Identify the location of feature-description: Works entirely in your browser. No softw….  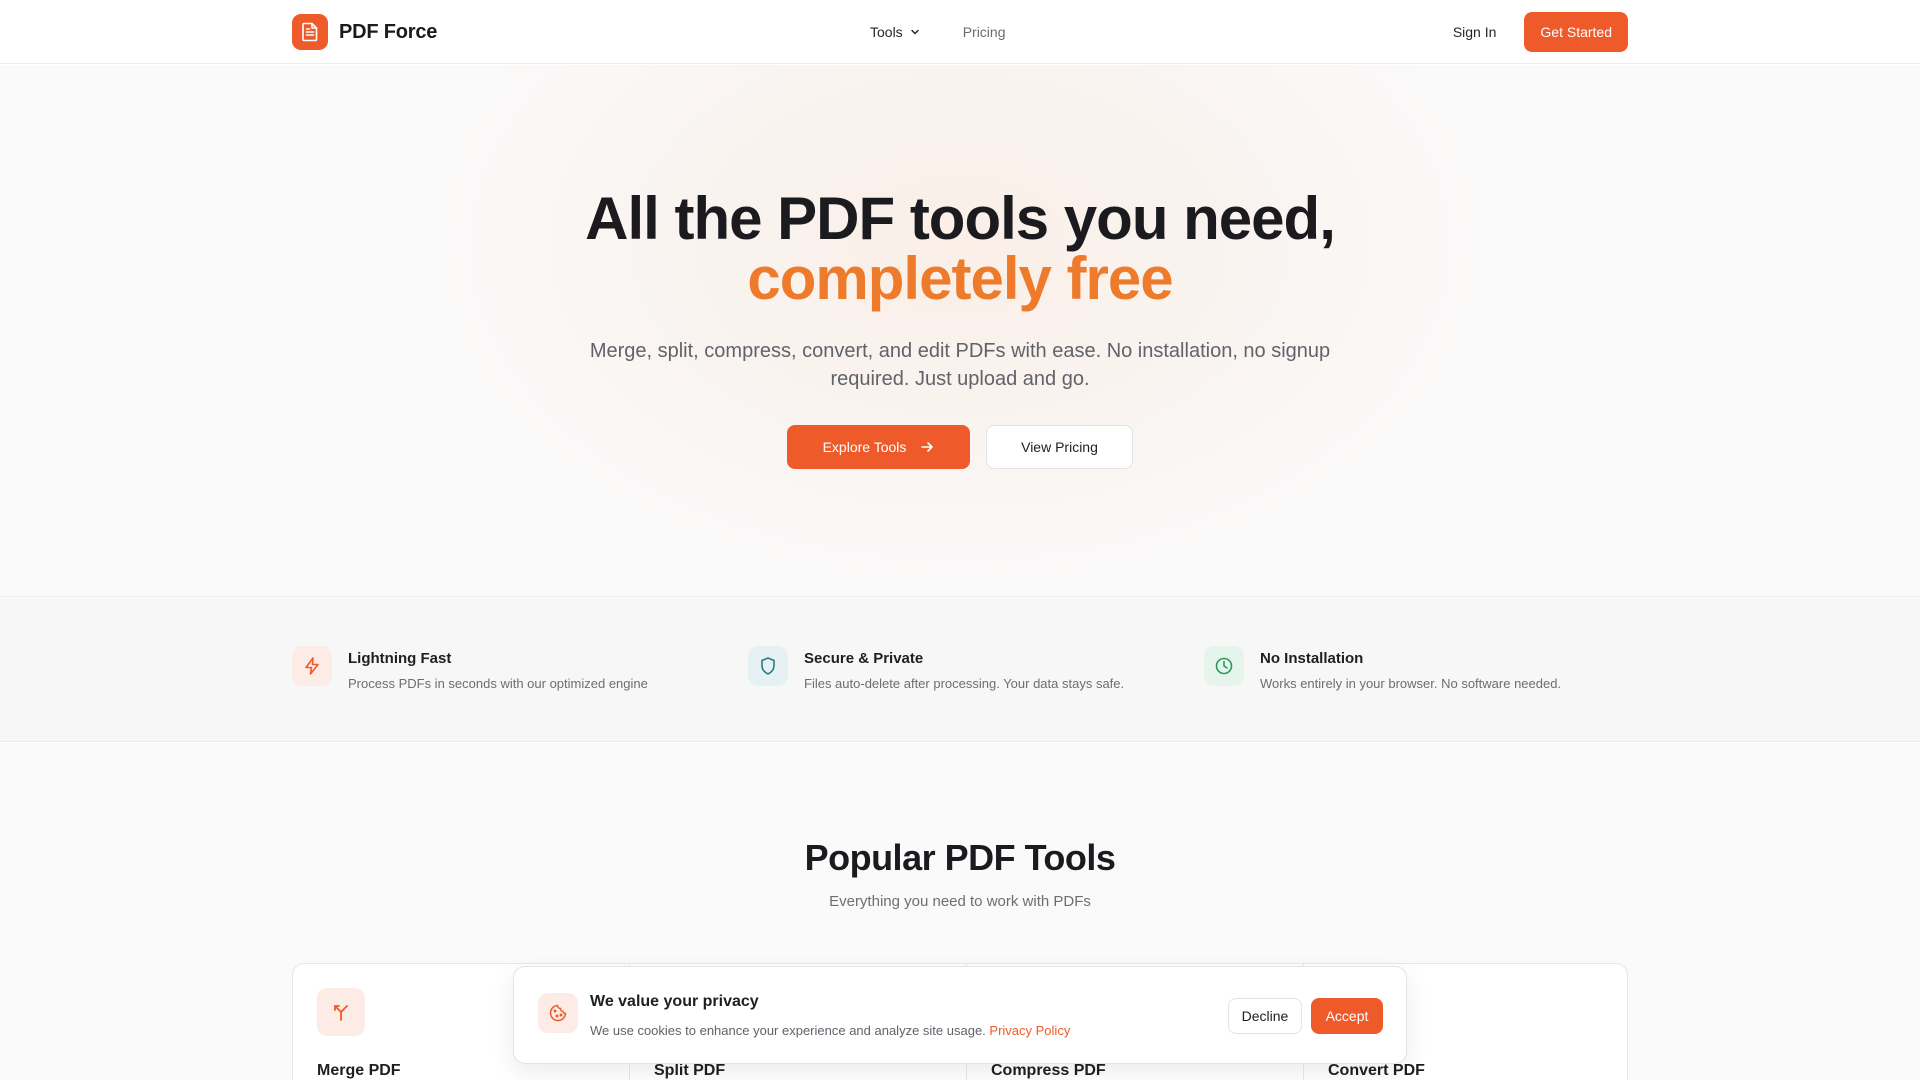
(1411, 683).